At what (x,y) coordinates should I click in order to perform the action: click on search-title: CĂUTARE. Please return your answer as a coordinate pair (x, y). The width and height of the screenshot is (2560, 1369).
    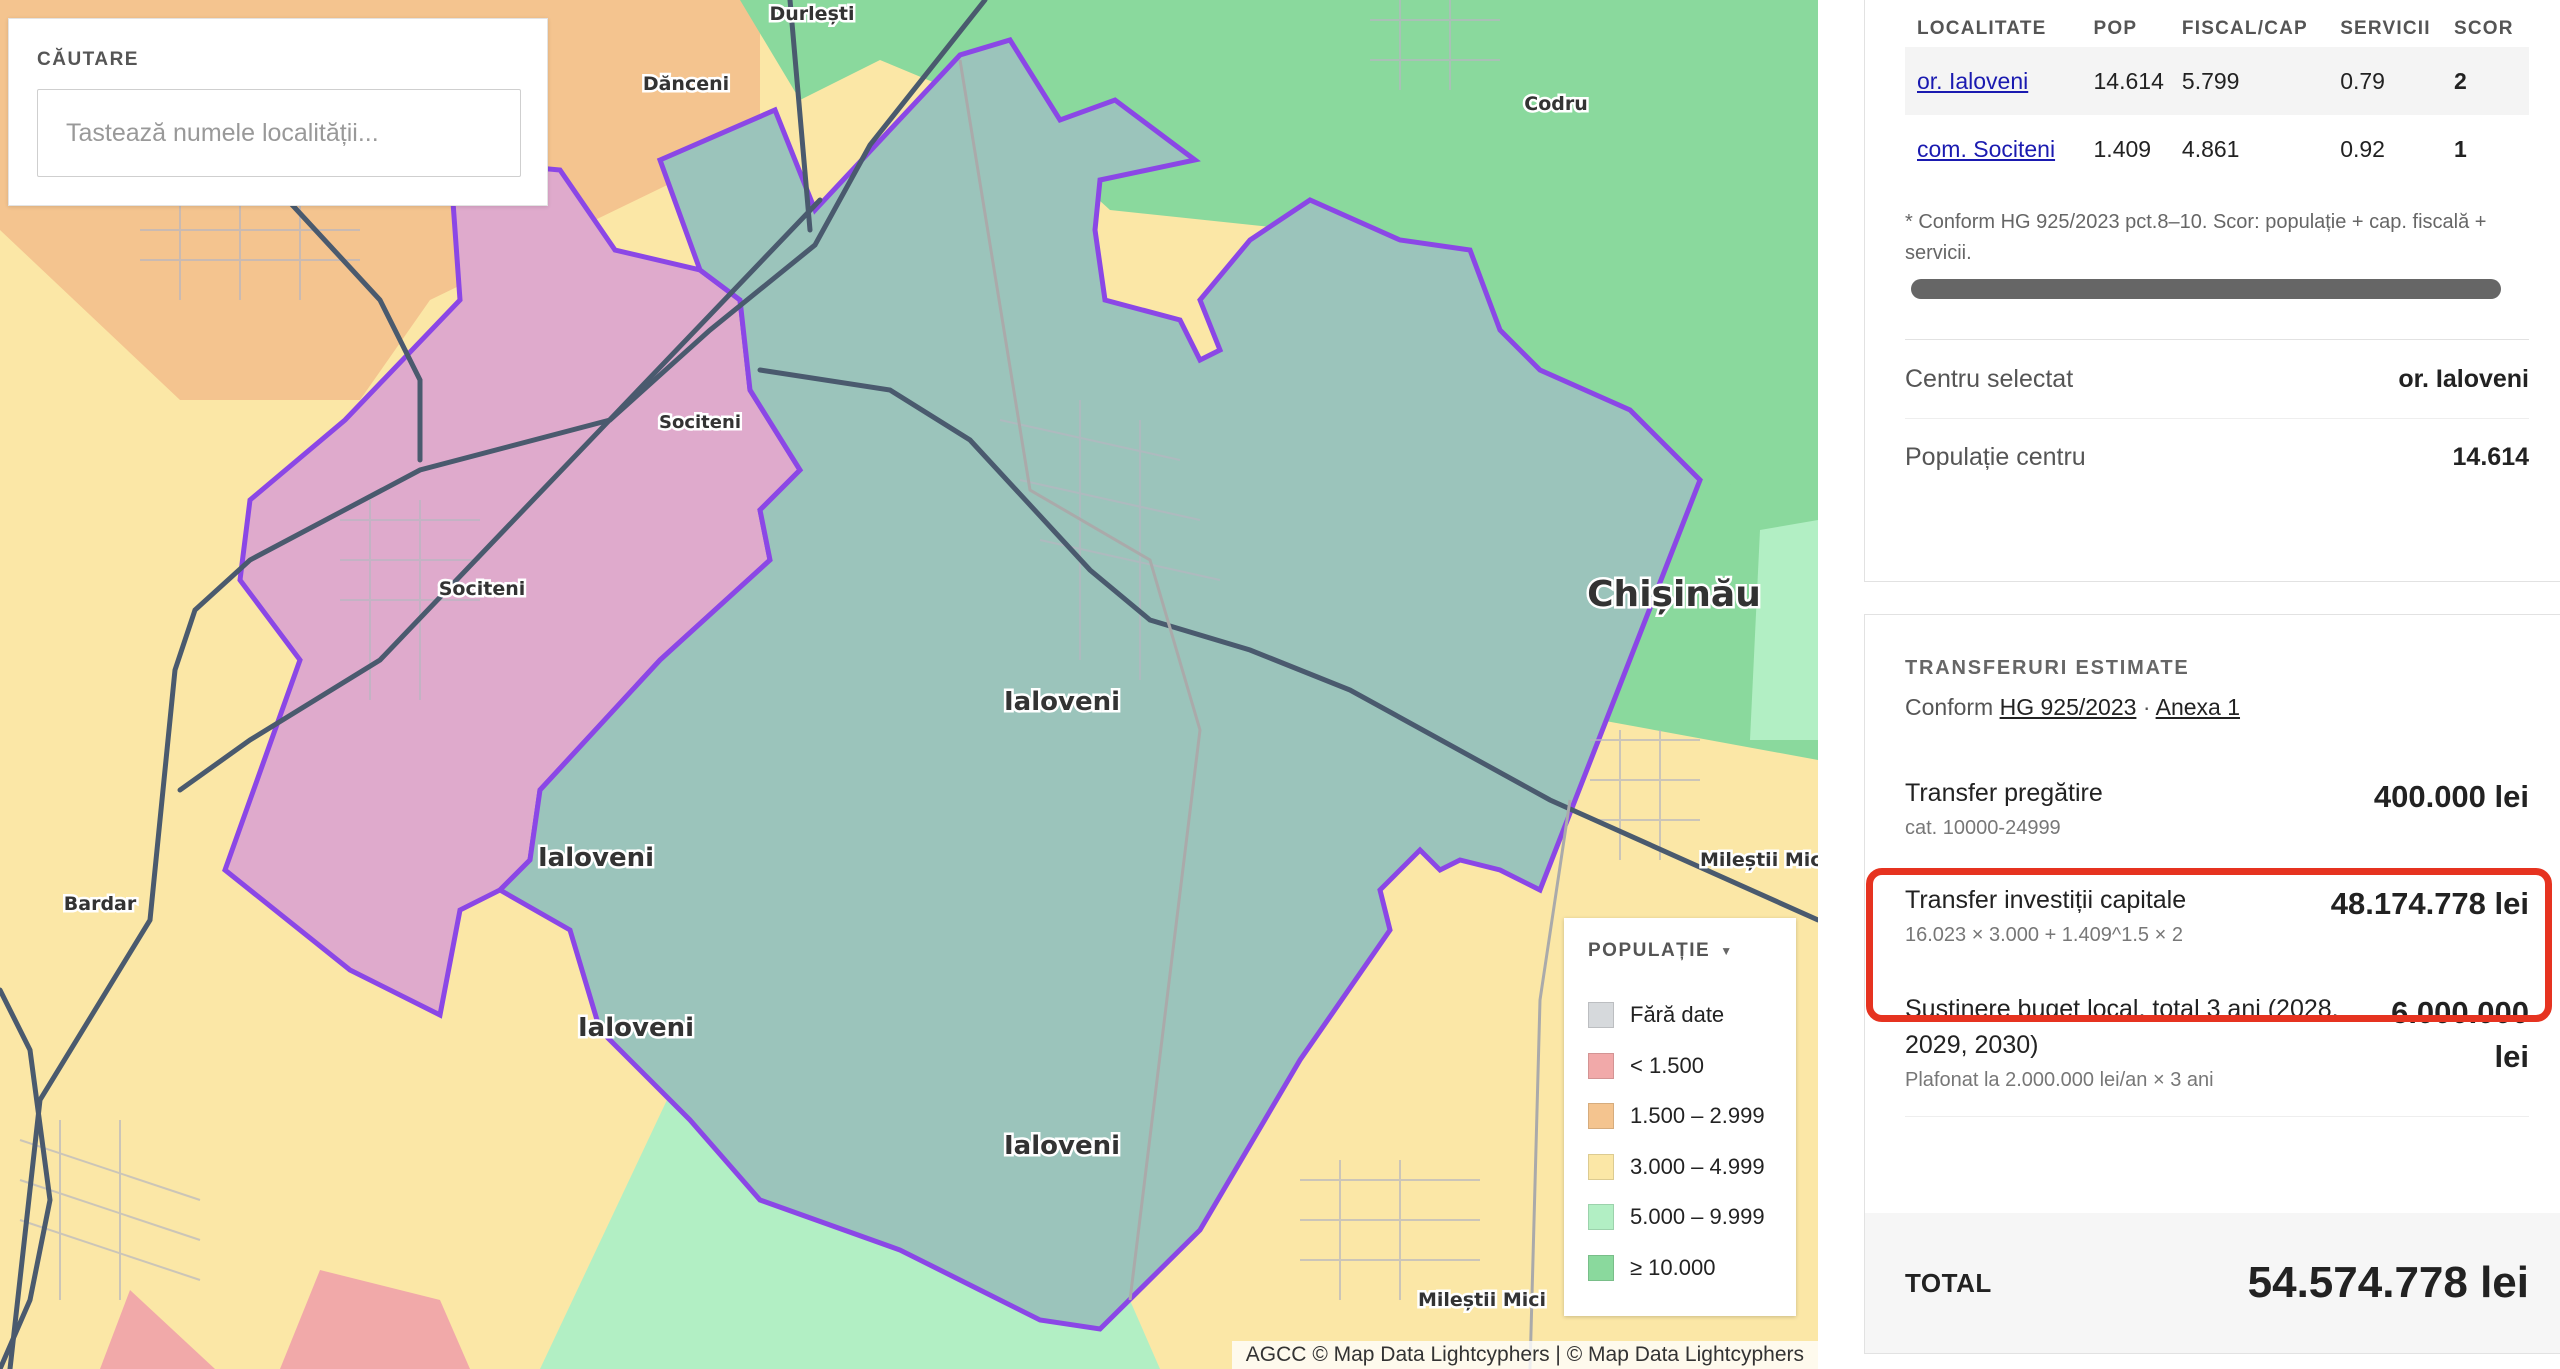
    Looking at the image, I should click on (88, 59).